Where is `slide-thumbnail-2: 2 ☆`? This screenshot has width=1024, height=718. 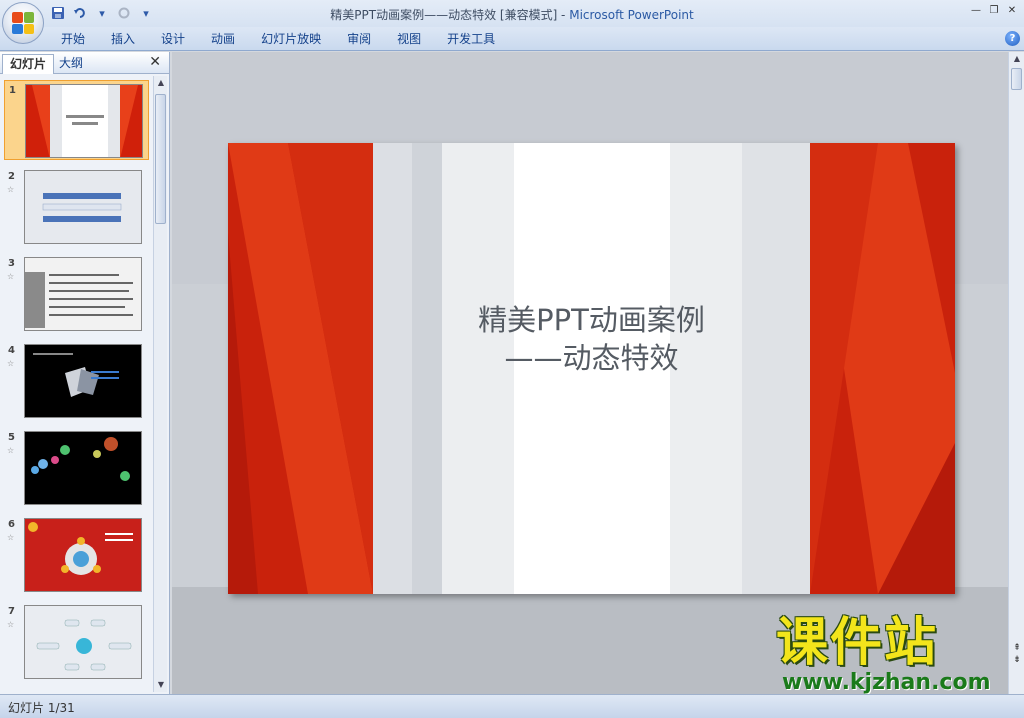
slide-thumbnail-2: 2 ☆ is located at coordinates (76, 207).